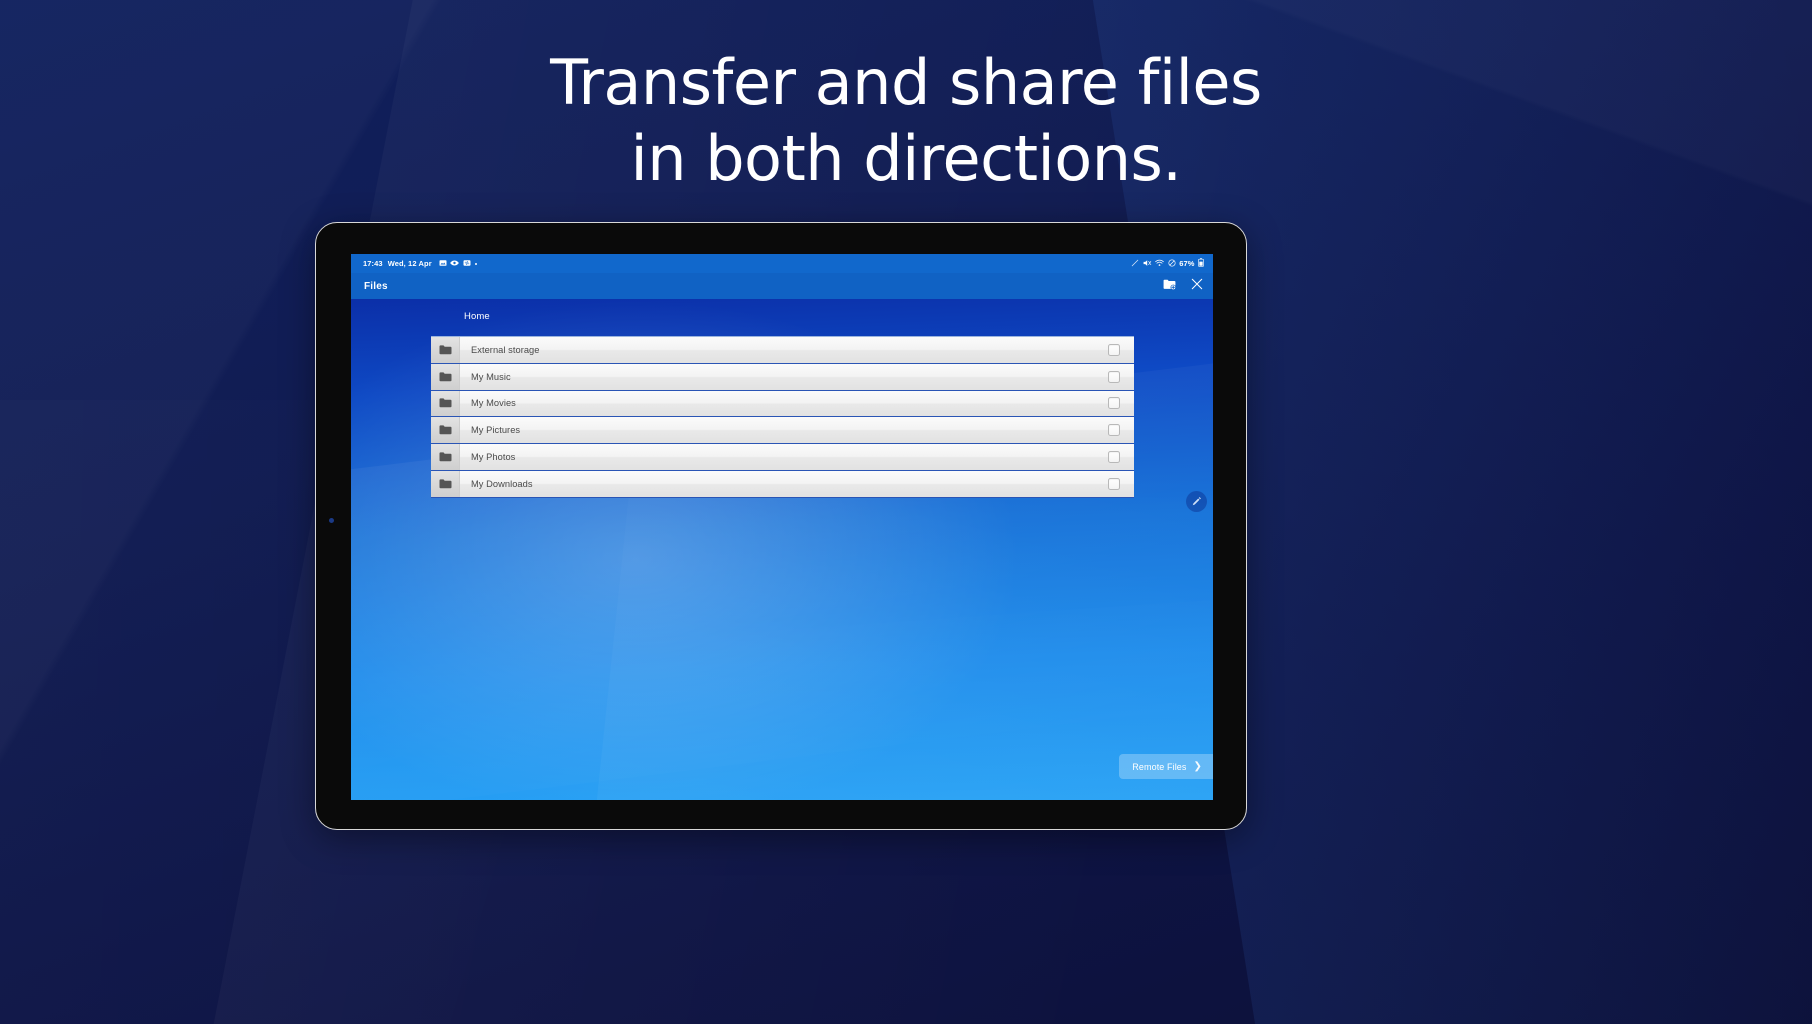  Describe the element at coordinates (1187, 263) in the screenshot. I see `battery-percent-label: 67%` at that location.